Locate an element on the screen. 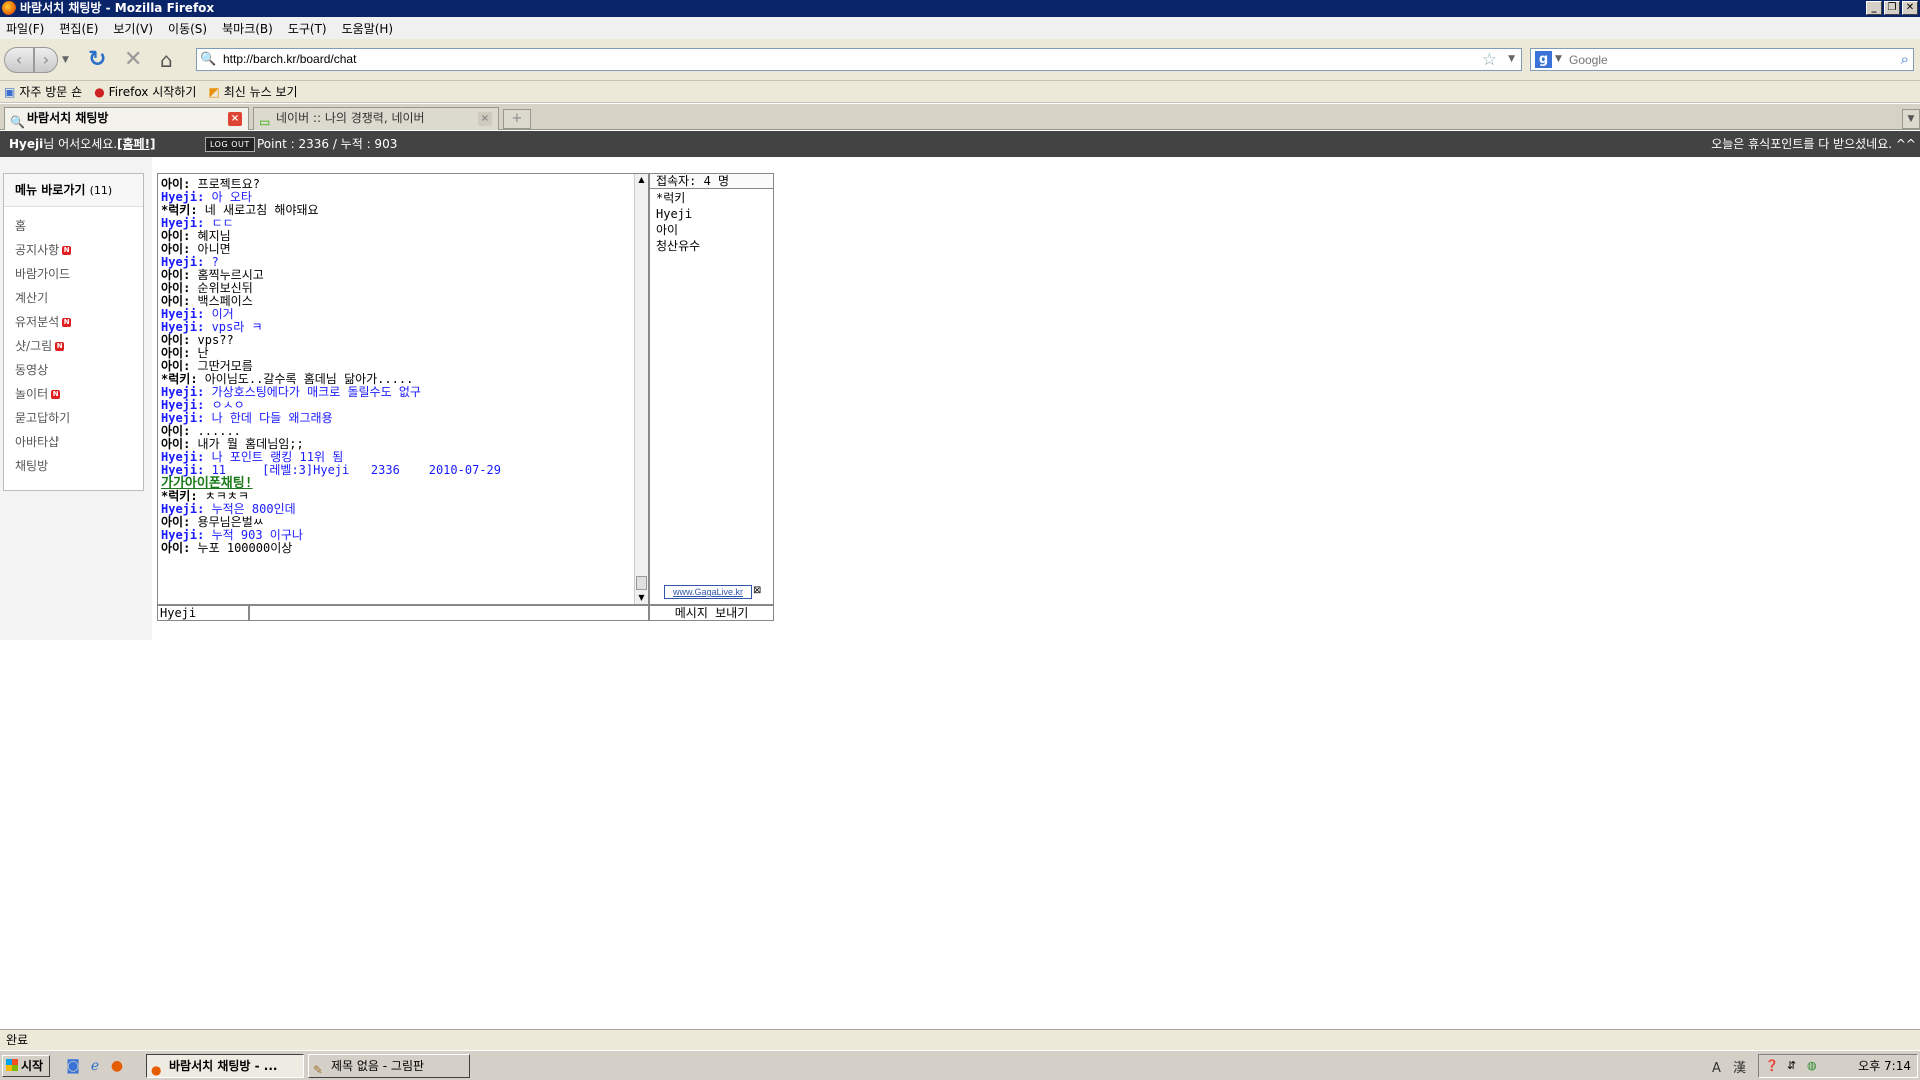  menu-file: 파일(F) is located at coordinates (25, 28).